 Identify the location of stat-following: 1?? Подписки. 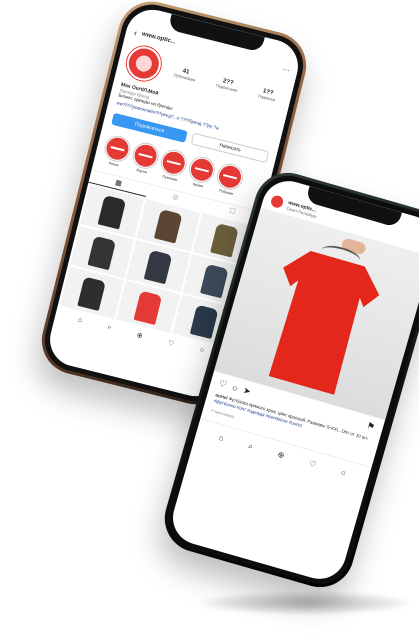
(268, 94).